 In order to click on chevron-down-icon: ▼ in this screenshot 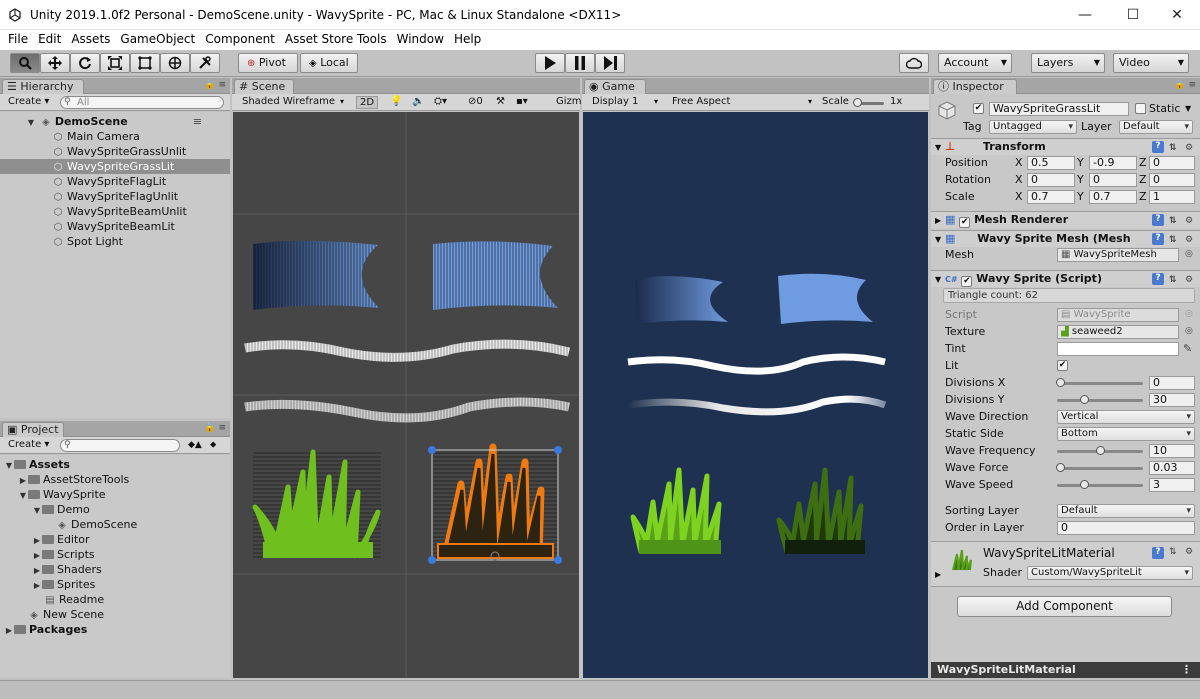, I will do `click(1188, 109)`.